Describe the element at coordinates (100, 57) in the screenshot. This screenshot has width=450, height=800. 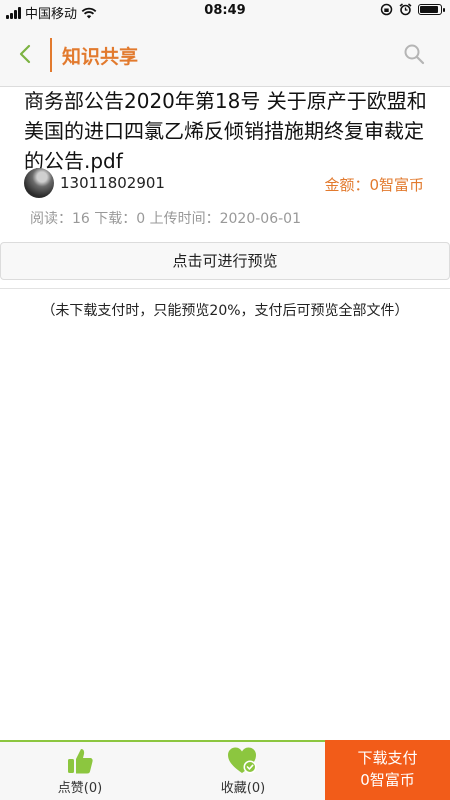
I see `page-title: 知识共享` at that location.